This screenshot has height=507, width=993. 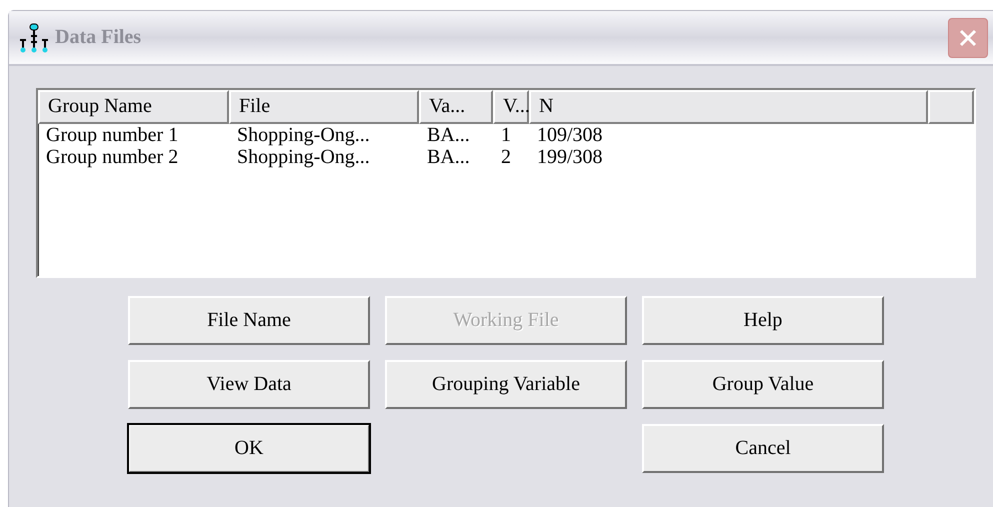 I want to click on dialog-button: Group Value, so click(x=763, y=384).